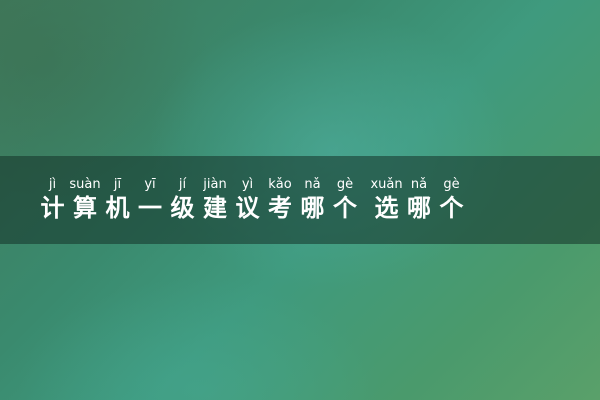 This screenshot has width=600, height=400. Describe the element at coordinates (386, 208) in the screenshot. I see `hanzi-character: 选` at that location.